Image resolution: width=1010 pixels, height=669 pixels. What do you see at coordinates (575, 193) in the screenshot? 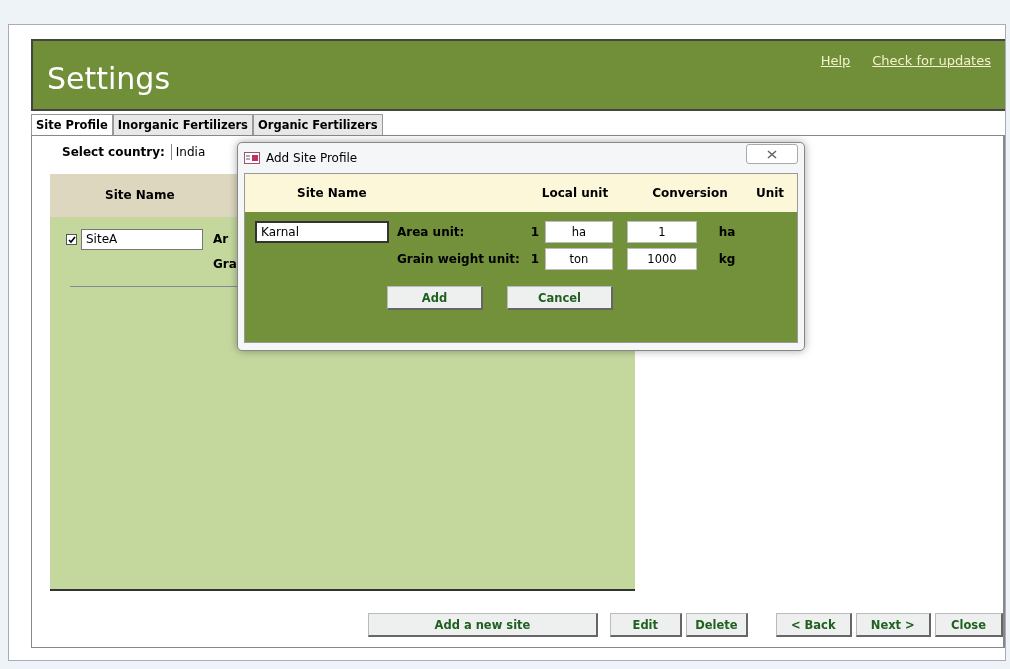
I see `column-header: Local unit` at bounding box center [575, 193].